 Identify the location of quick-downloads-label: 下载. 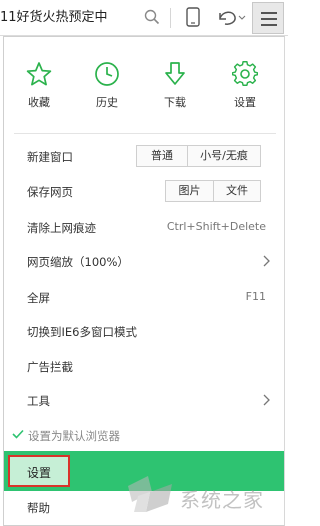
(175, 102).